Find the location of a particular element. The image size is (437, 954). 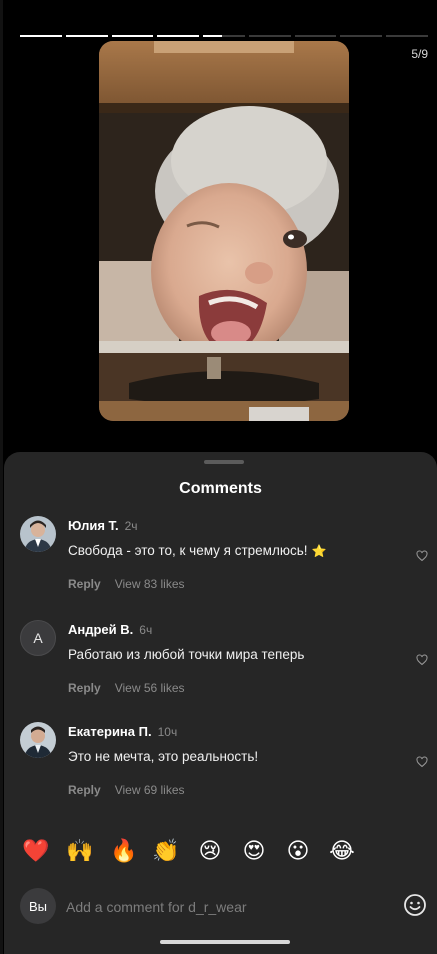

reaction-clap-icon: 👏 is located at coordinates (166, 852).